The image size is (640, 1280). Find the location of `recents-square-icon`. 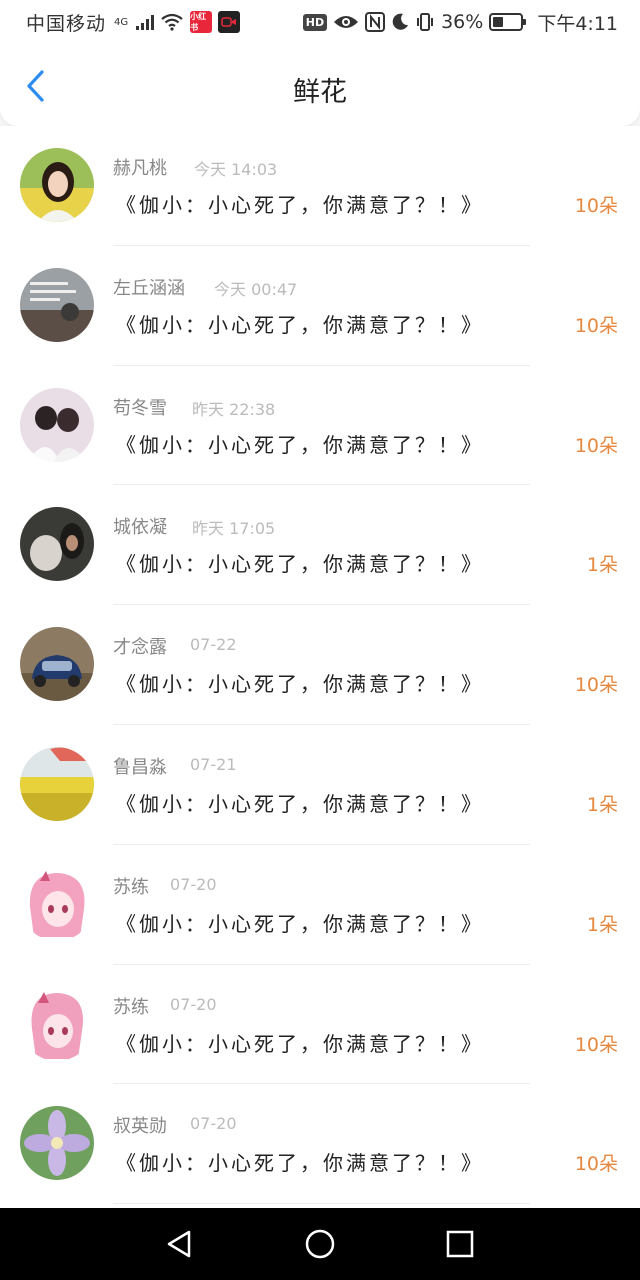

recents-square-icon is located at coordinates (460, 1244).